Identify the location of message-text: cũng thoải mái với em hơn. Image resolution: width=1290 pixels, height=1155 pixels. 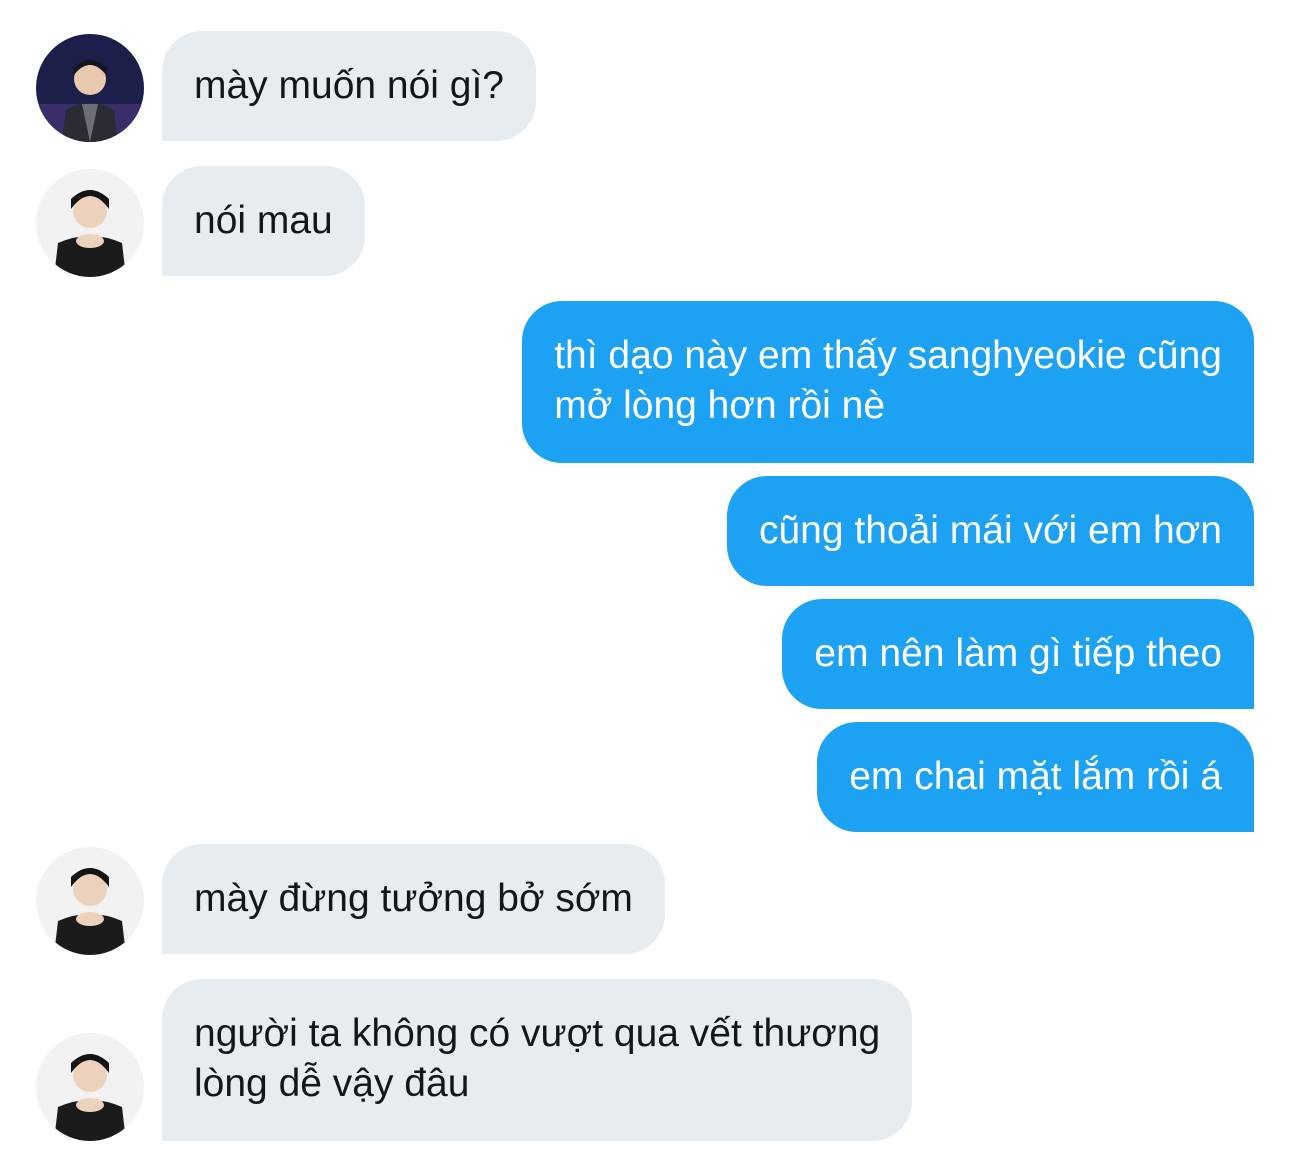
(990, 530).